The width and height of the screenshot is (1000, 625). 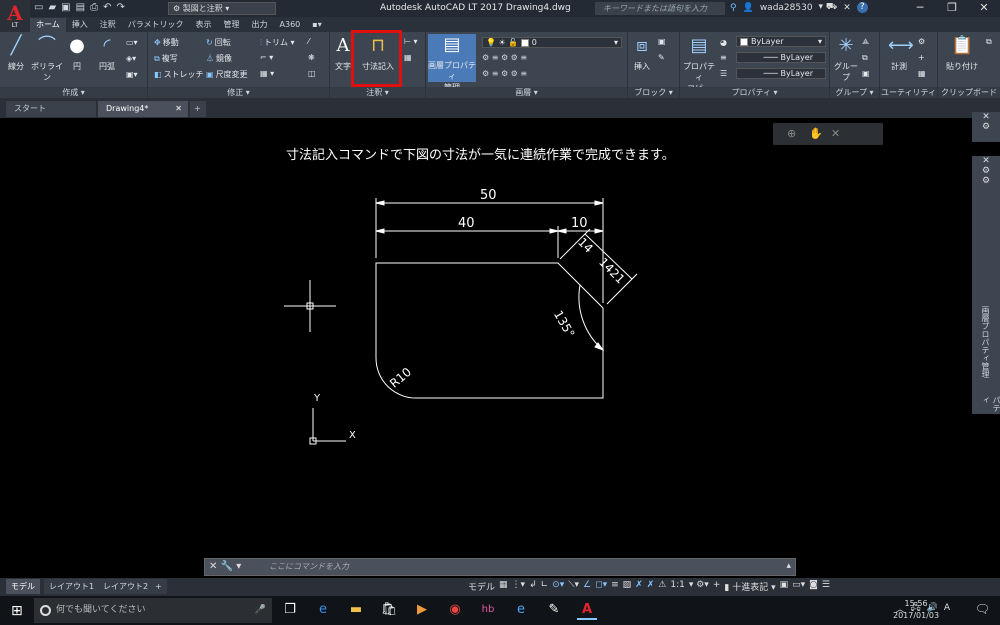 What do you see at coordinates (922, 73) in the screenshot?
I see `calculator-icon: ▦` at bounding box center [922, 73].